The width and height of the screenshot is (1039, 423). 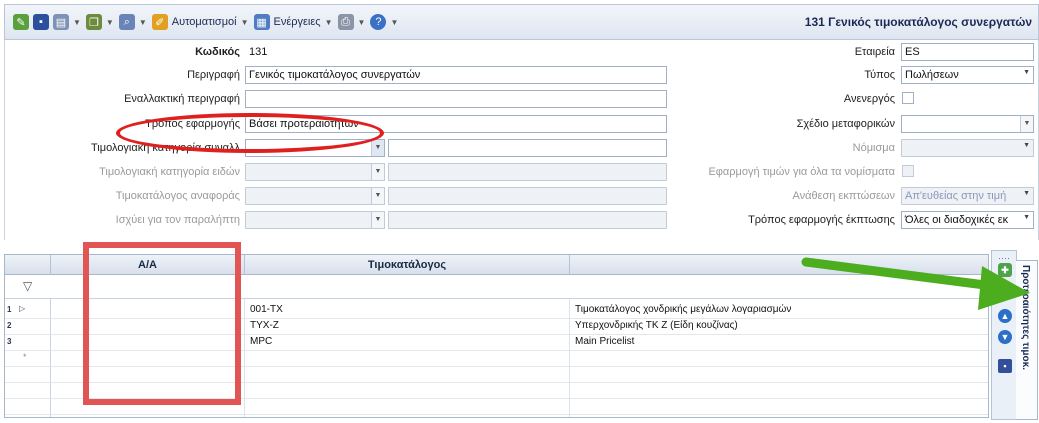 What do you see at coordinates (61, 22) in the screenshot?
I see `new-icon: ▤` at bounding box center [61, 22].